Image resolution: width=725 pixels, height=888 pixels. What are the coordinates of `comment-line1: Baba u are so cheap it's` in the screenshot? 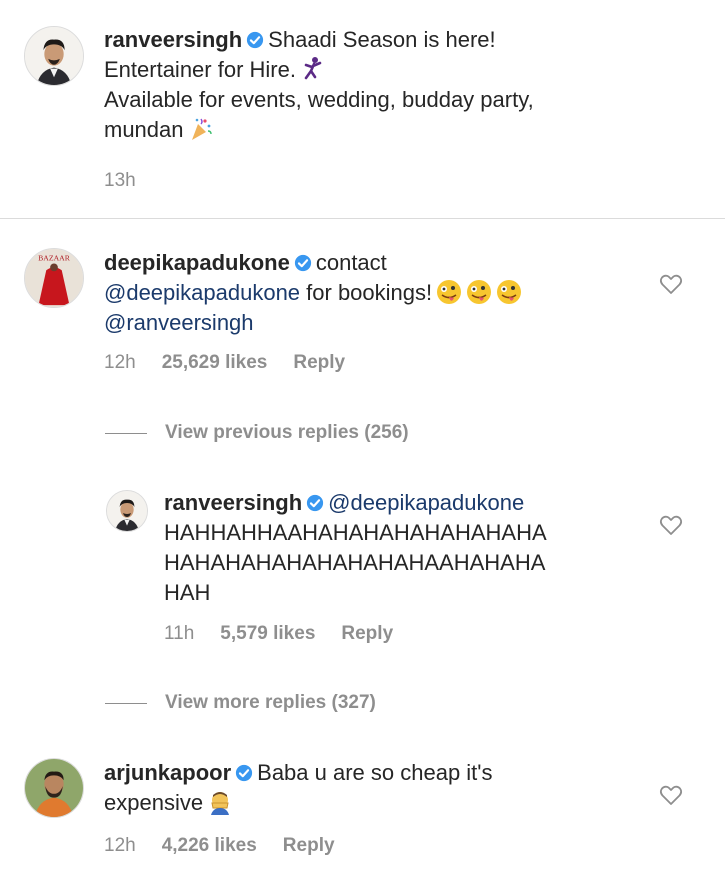 It's located at (375, 772).